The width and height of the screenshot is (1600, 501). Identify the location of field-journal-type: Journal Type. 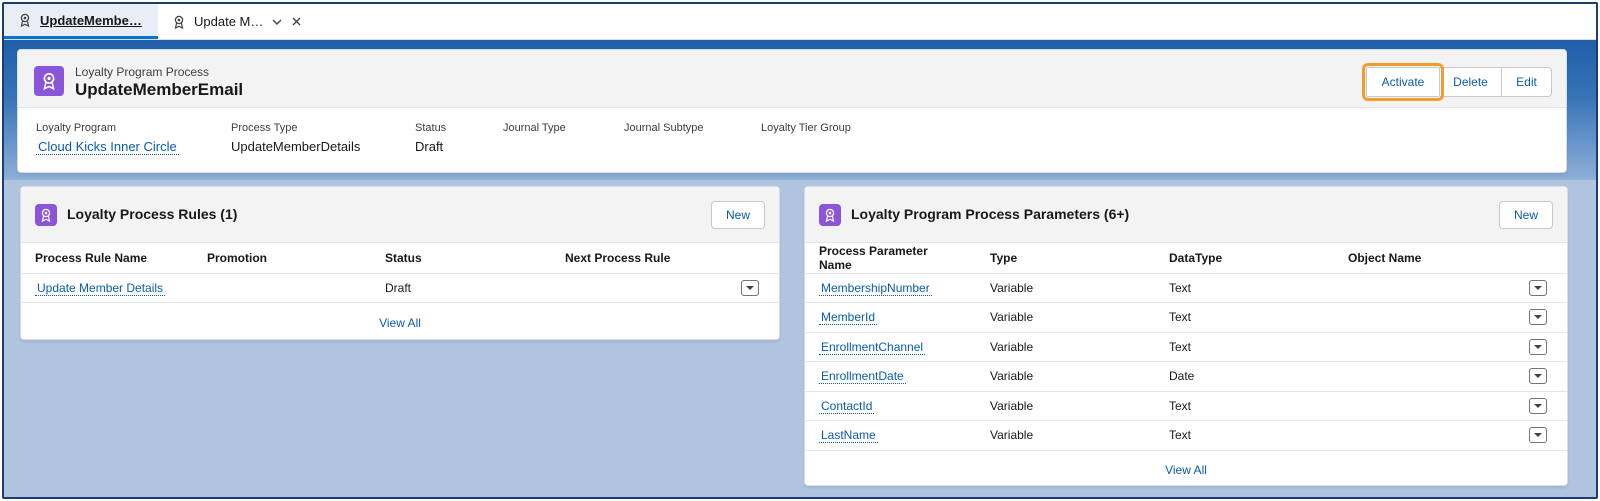
(534, 130).